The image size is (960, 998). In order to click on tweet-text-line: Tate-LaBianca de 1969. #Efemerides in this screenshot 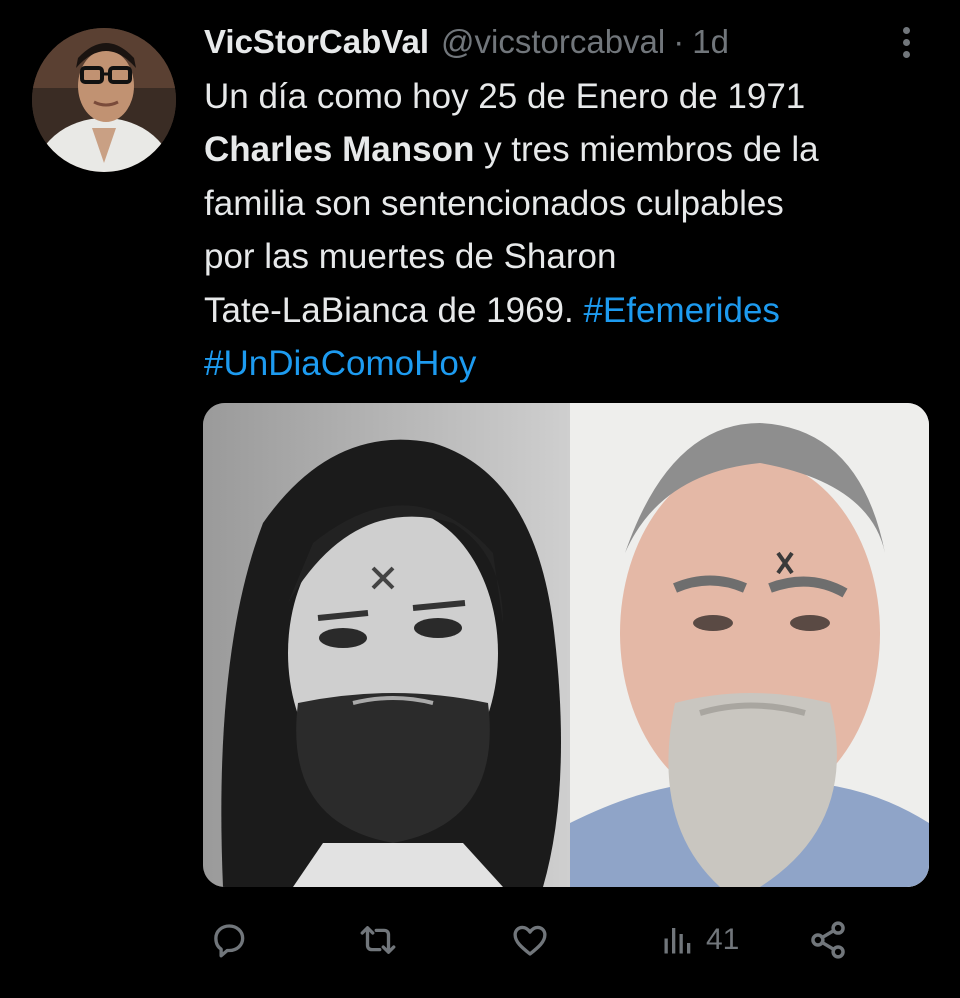, I will do `click(564, 310)`.